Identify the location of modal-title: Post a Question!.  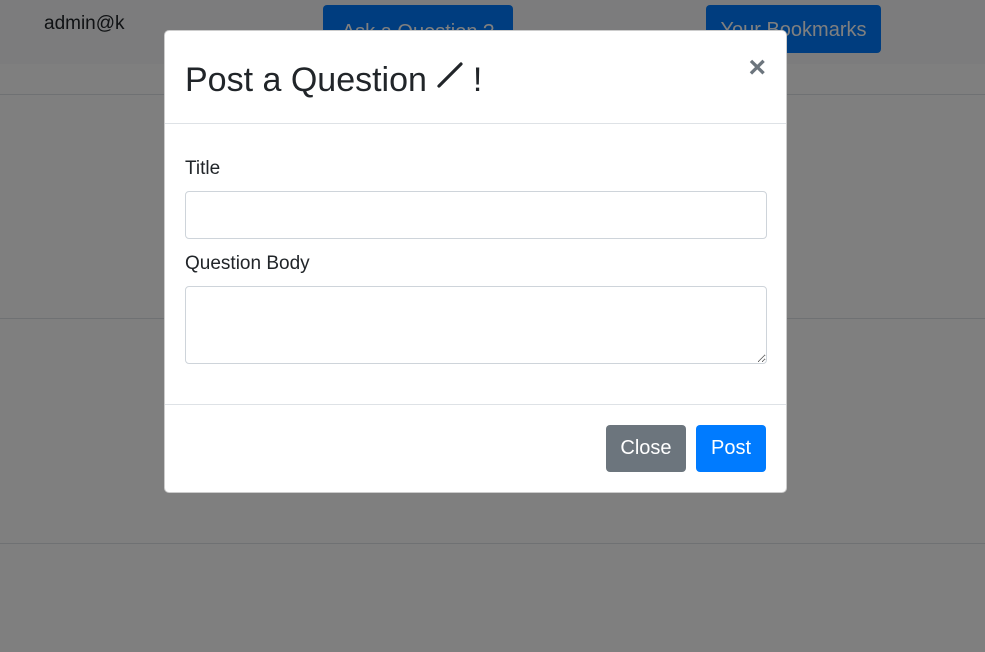
(333, 79).